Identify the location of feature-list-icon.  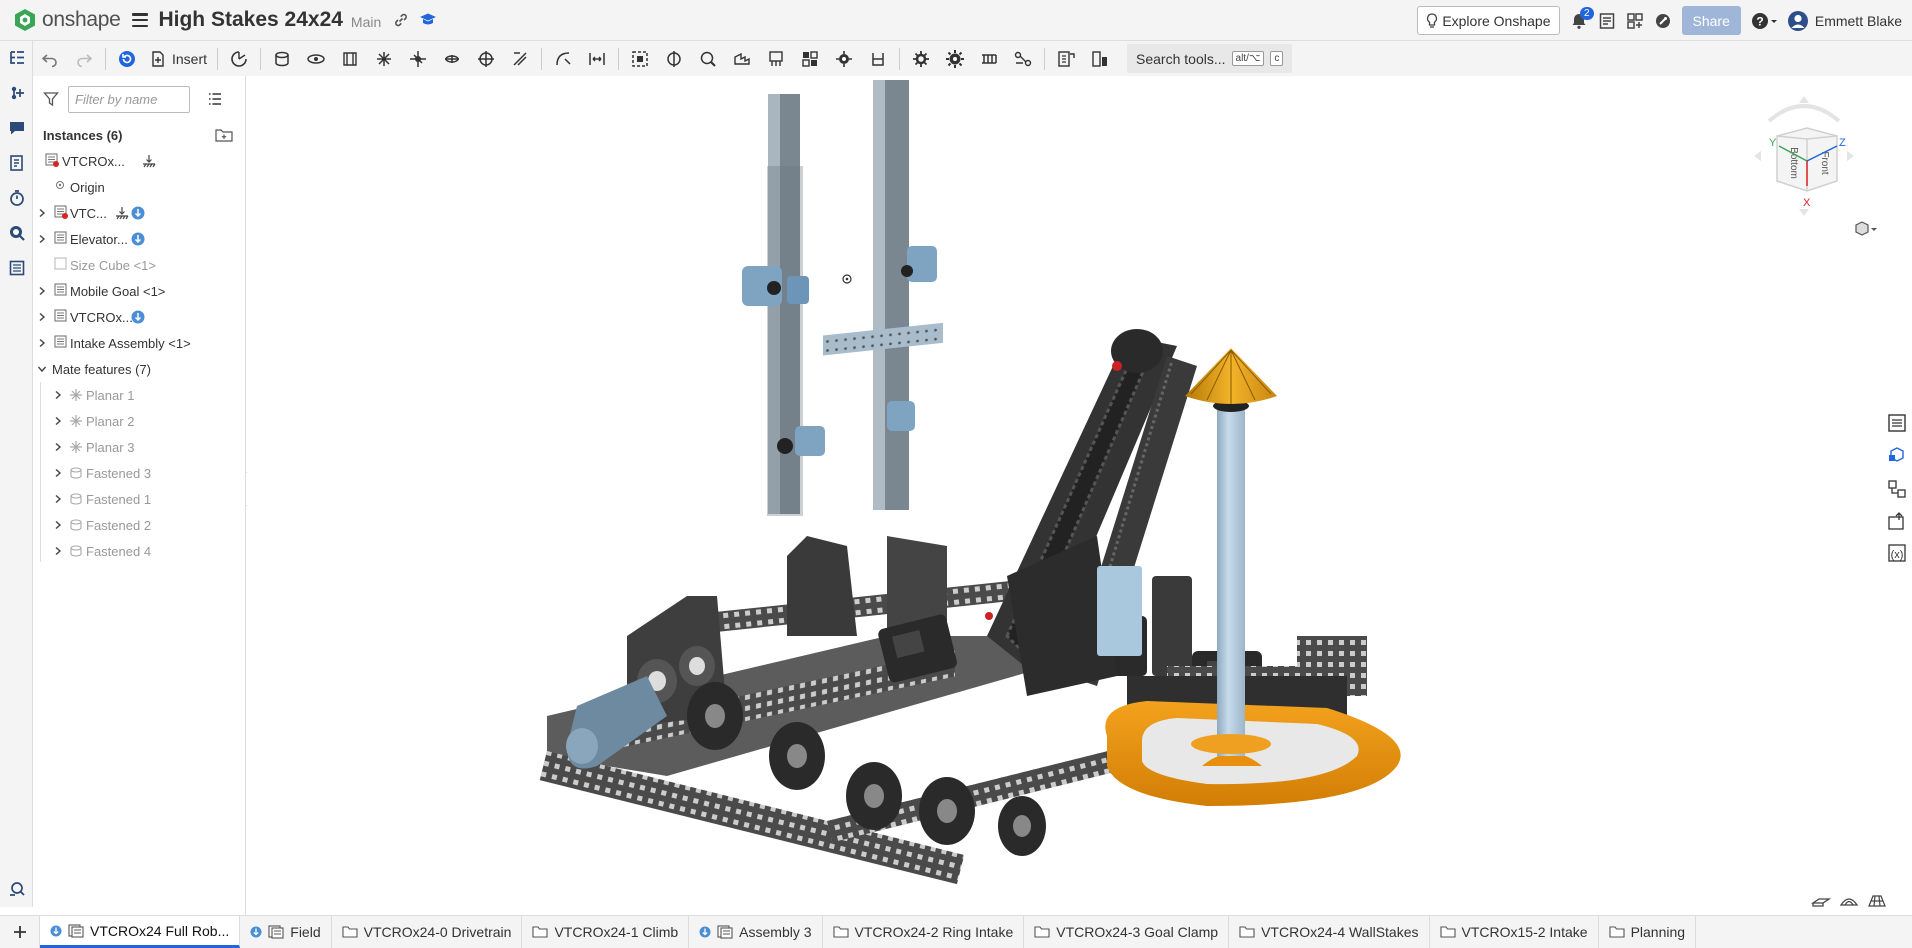
(17, 58).